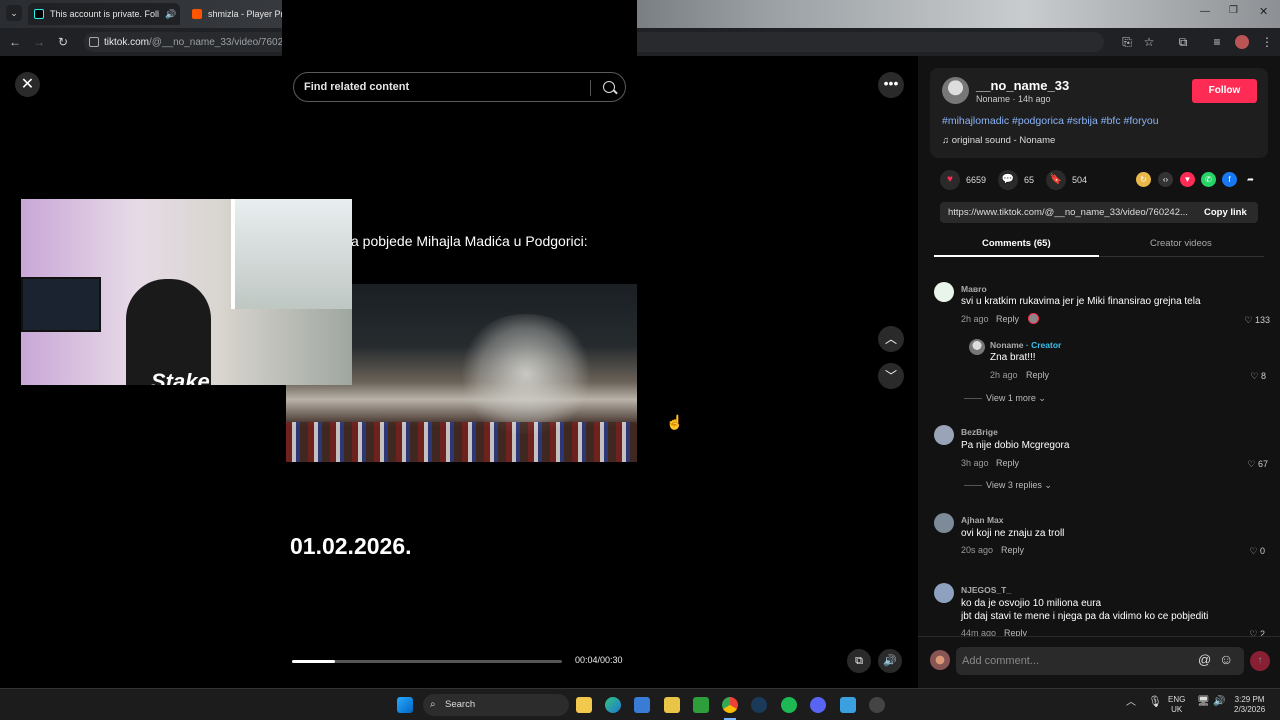  I want to click on media-controls-icon: ≡, so click(1217, 42).